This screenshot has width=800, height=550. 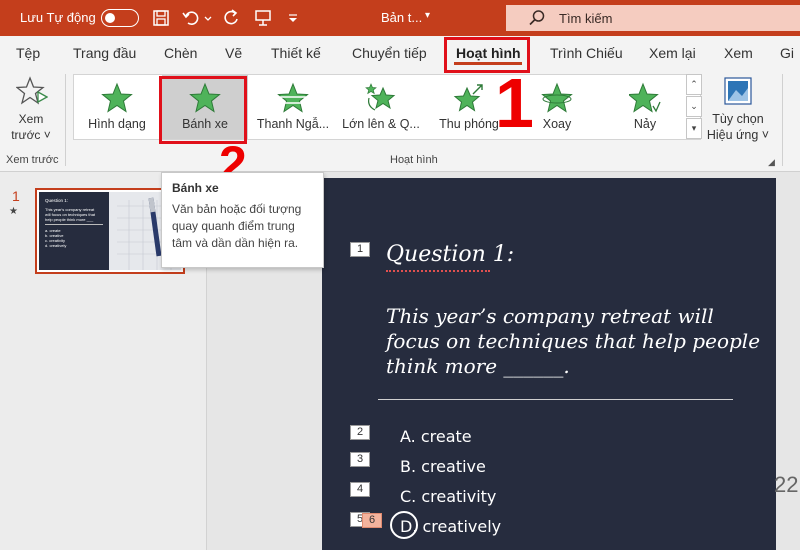 I want to click on tab-file: Tệp, so click(x=28, y=53).